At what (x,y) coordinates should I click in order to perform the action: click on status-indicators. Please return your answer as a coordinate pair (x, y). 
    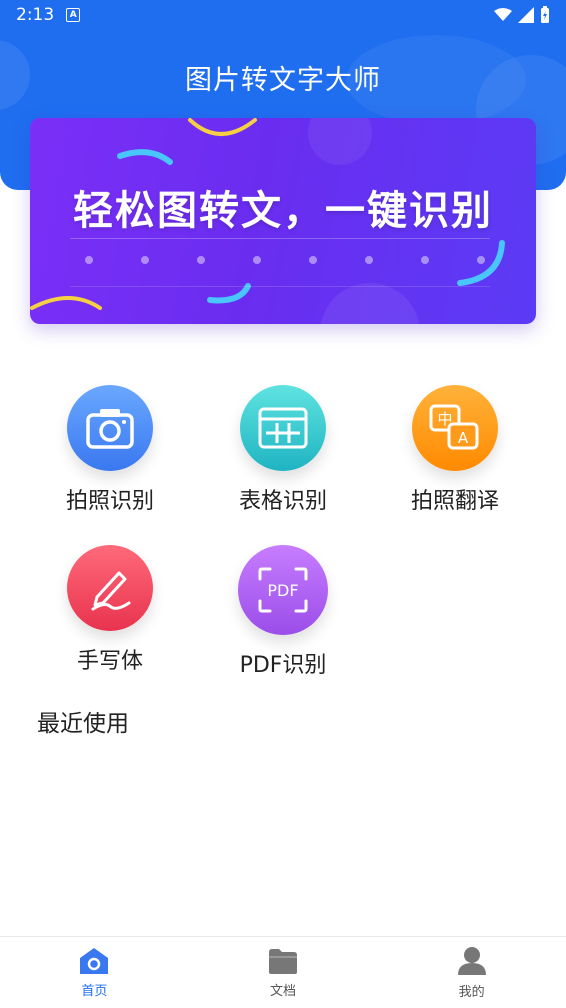
    Looking at the image, I should click on (522, 15).